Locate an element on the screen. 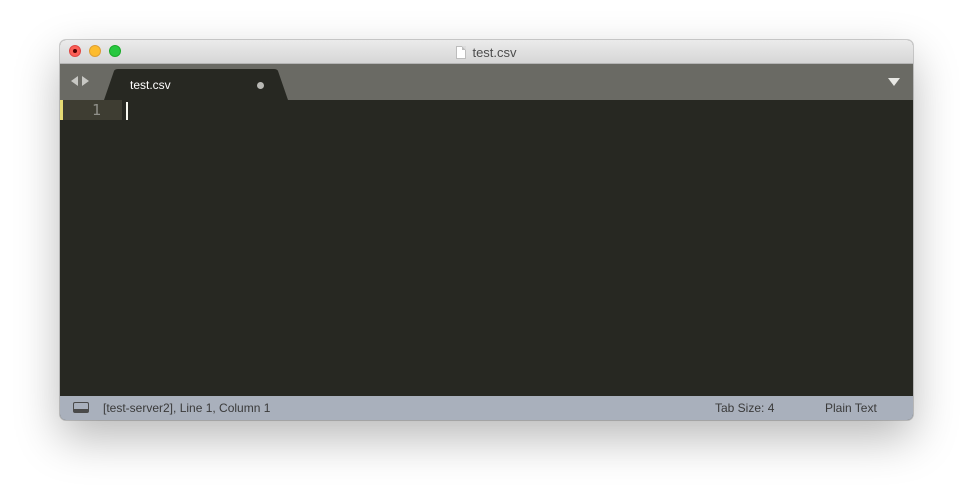 This screenshot has width=973, height=499. window-title: test.csv is located at coordinates (494, 52).